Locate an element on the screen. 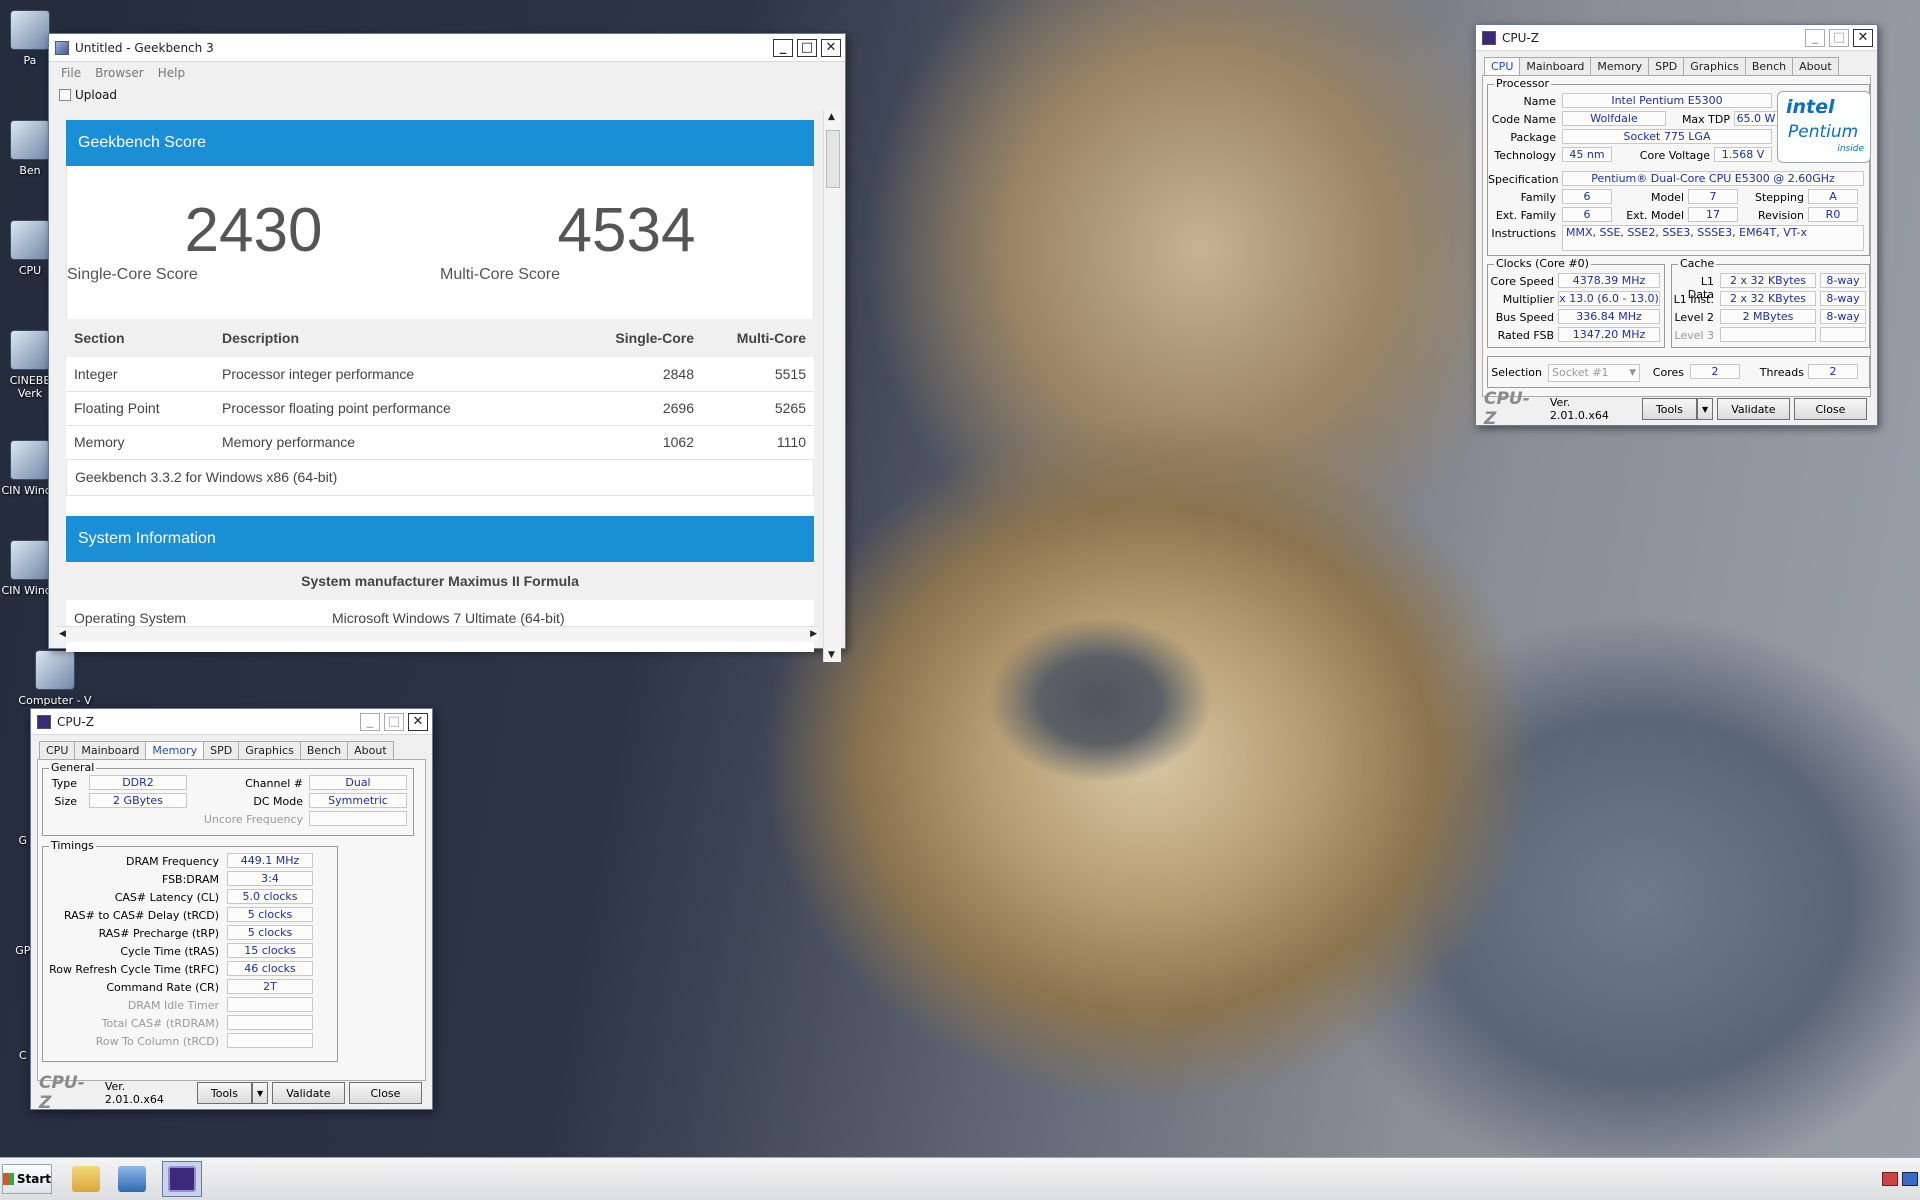  computer-icon is located at coordinates (55, 670).